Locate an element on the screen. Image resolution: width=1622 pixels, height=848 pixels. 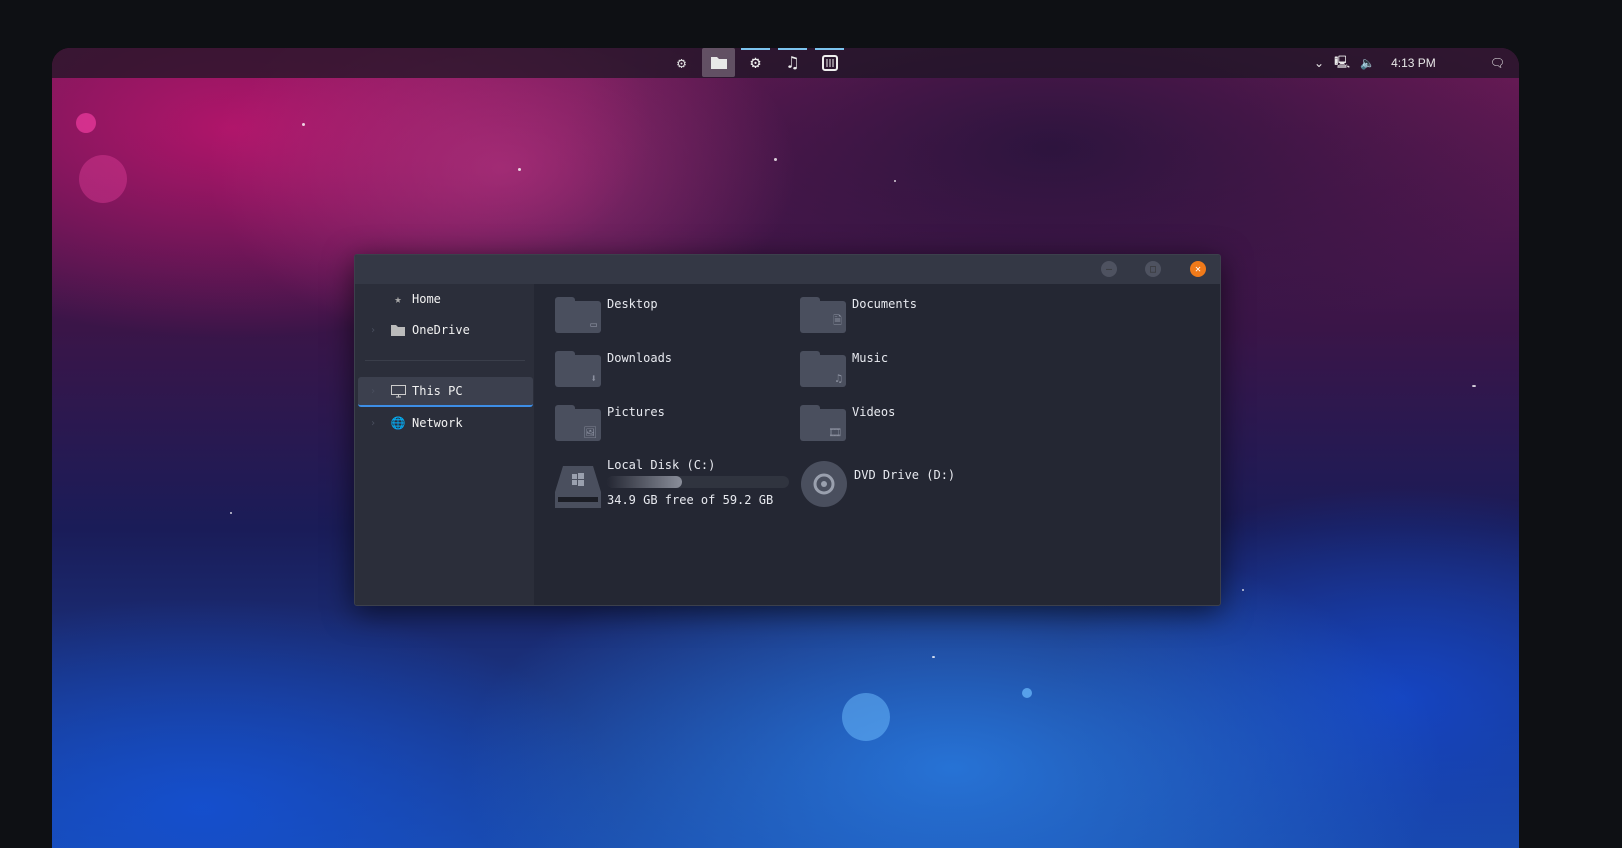
maximize-button: □ is located at coordinates (1153, 269).